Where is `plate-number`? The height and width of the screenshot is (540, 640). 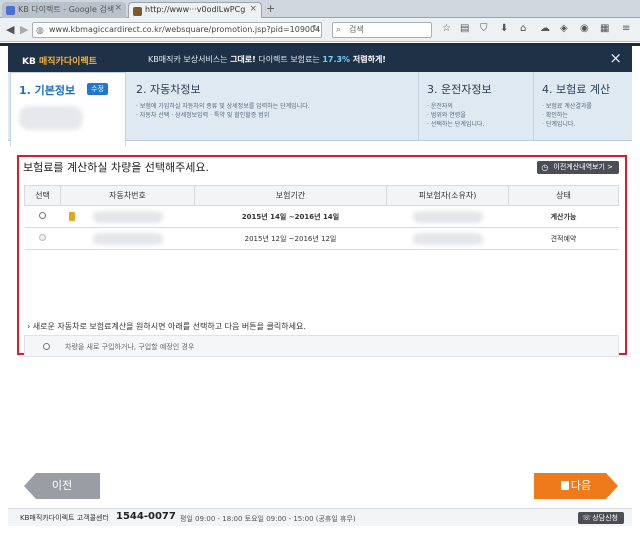
plate-number is located at coordinates (120, 216).